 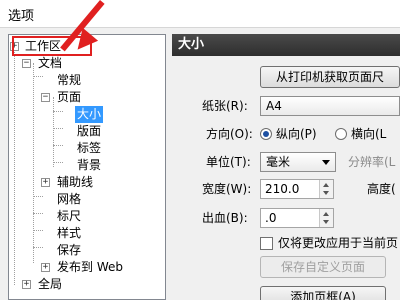 What do you see at coordinates (69, 97) in the screenshot?
I see `tree-item-label: 页面` at bounding box center [69, 97].